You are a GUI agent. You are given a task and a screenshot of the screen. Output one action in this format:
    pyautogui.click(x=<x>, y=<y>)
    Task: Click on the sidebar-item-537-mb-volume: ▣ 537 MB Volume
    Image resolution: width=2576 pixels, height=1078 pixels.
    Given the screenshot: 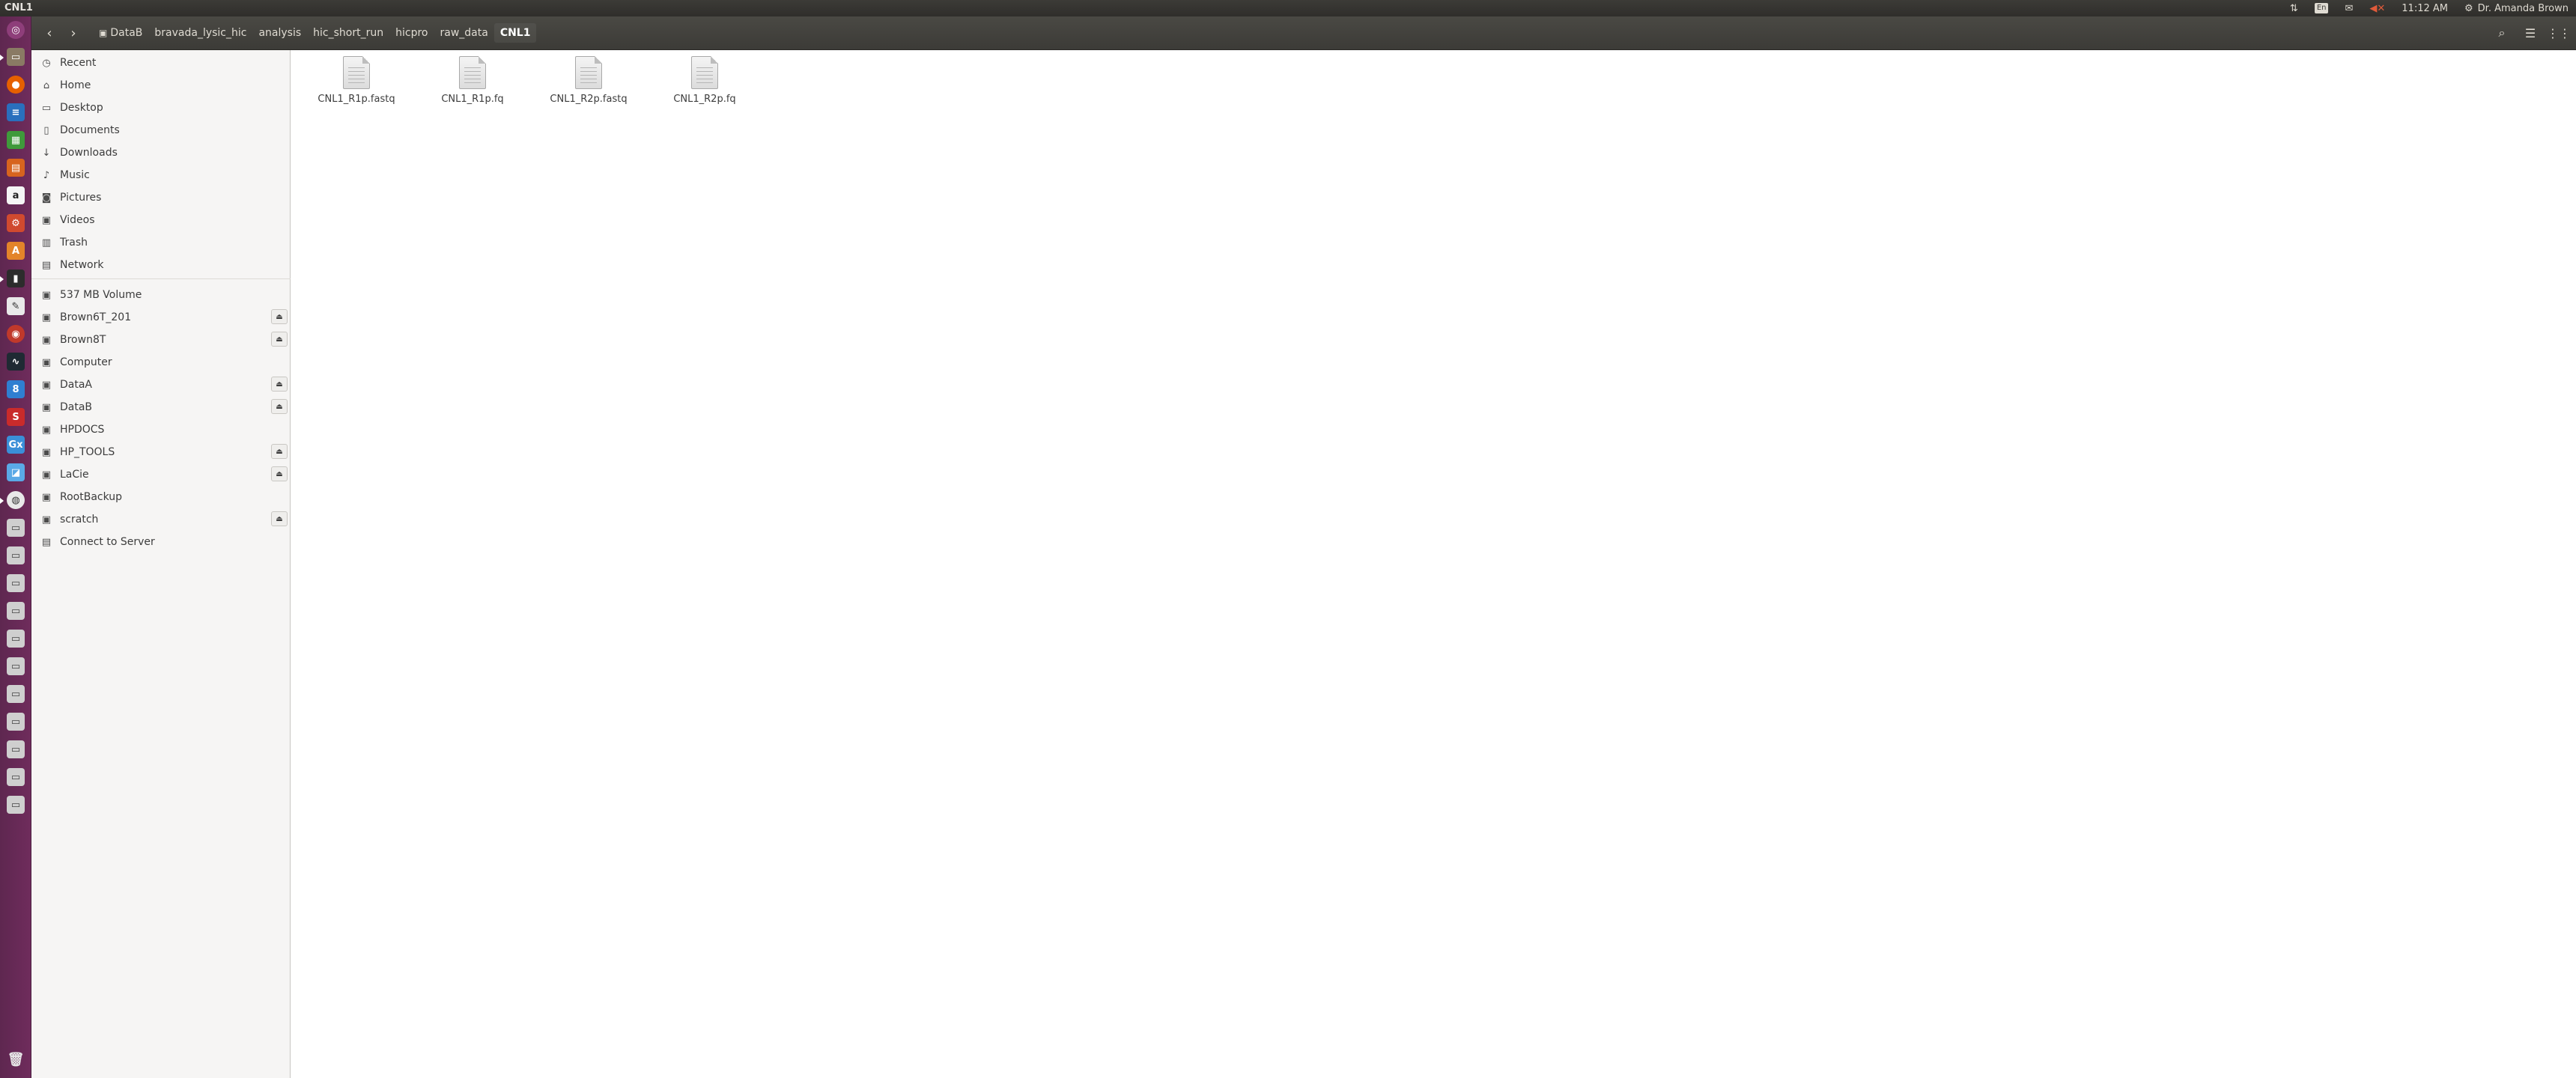 What is the action you would take?
    pyautogui.click(x=161, y=294)
    